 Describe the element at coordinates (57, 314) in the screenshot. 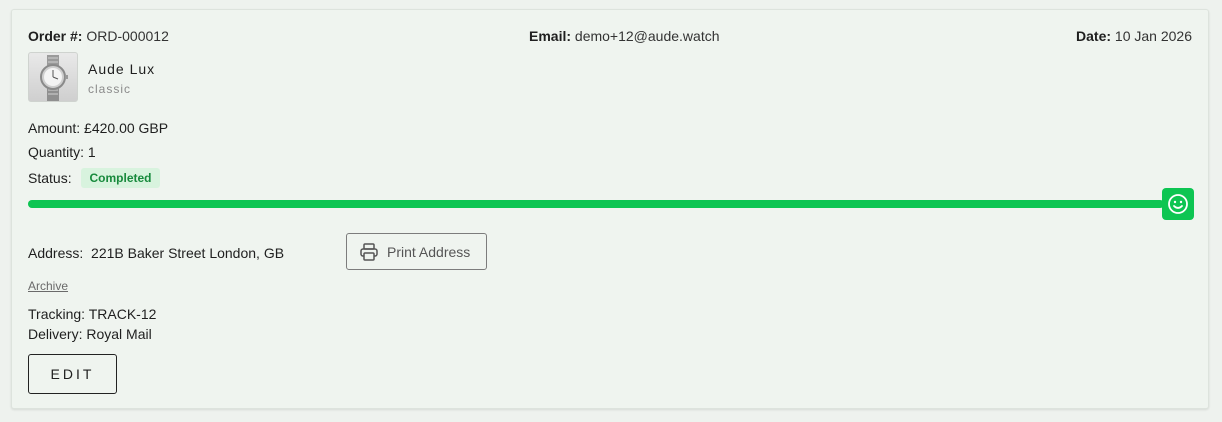

I see `tracking-label: Tracking:` at that location.